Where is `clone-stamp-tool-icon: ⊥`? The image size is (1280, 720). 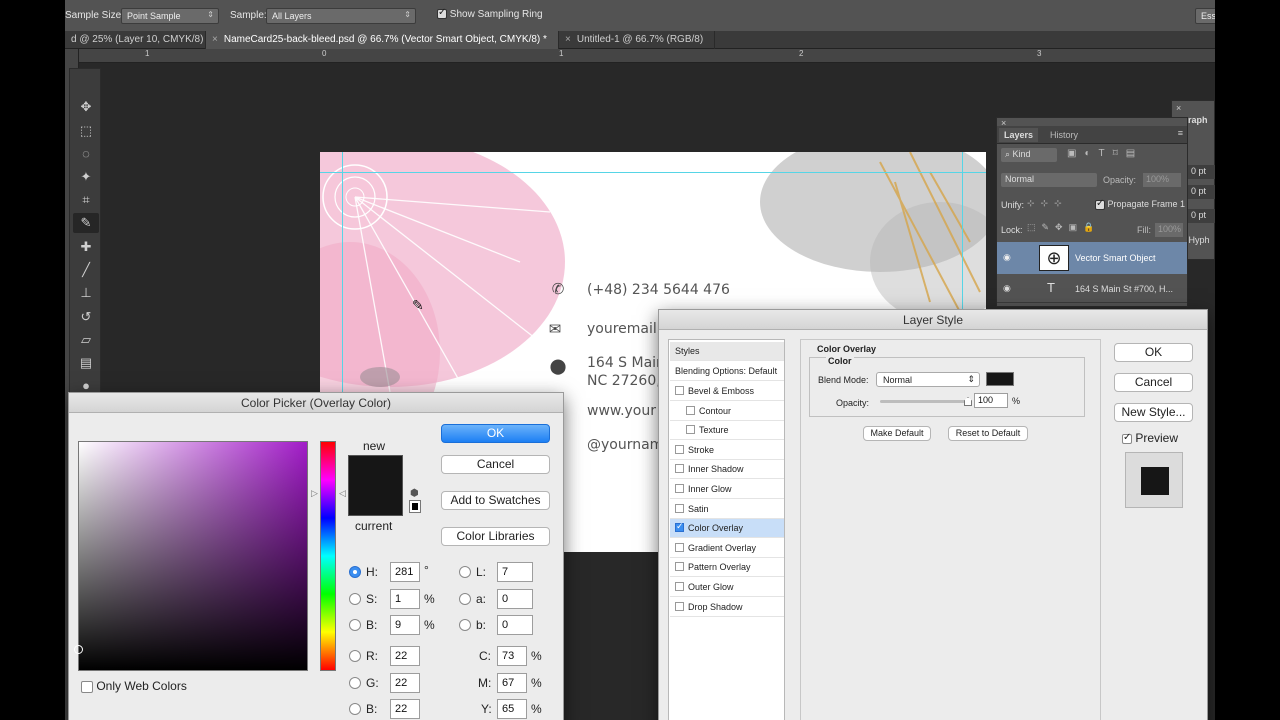 clone-stamp-tool-icon: ⊥ is located at coordinates (86, 293).